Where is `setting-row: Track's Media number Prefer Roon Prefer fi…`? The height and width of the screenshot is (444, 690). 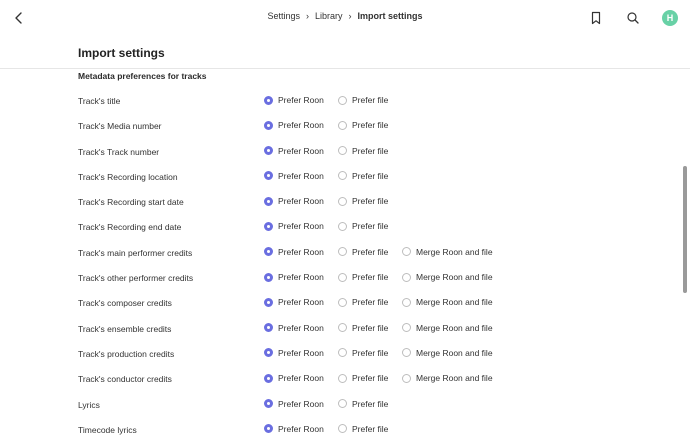
setting-row: Track's Media number Prefer Roon Prefer fi… is located at coordinates (345, 125).